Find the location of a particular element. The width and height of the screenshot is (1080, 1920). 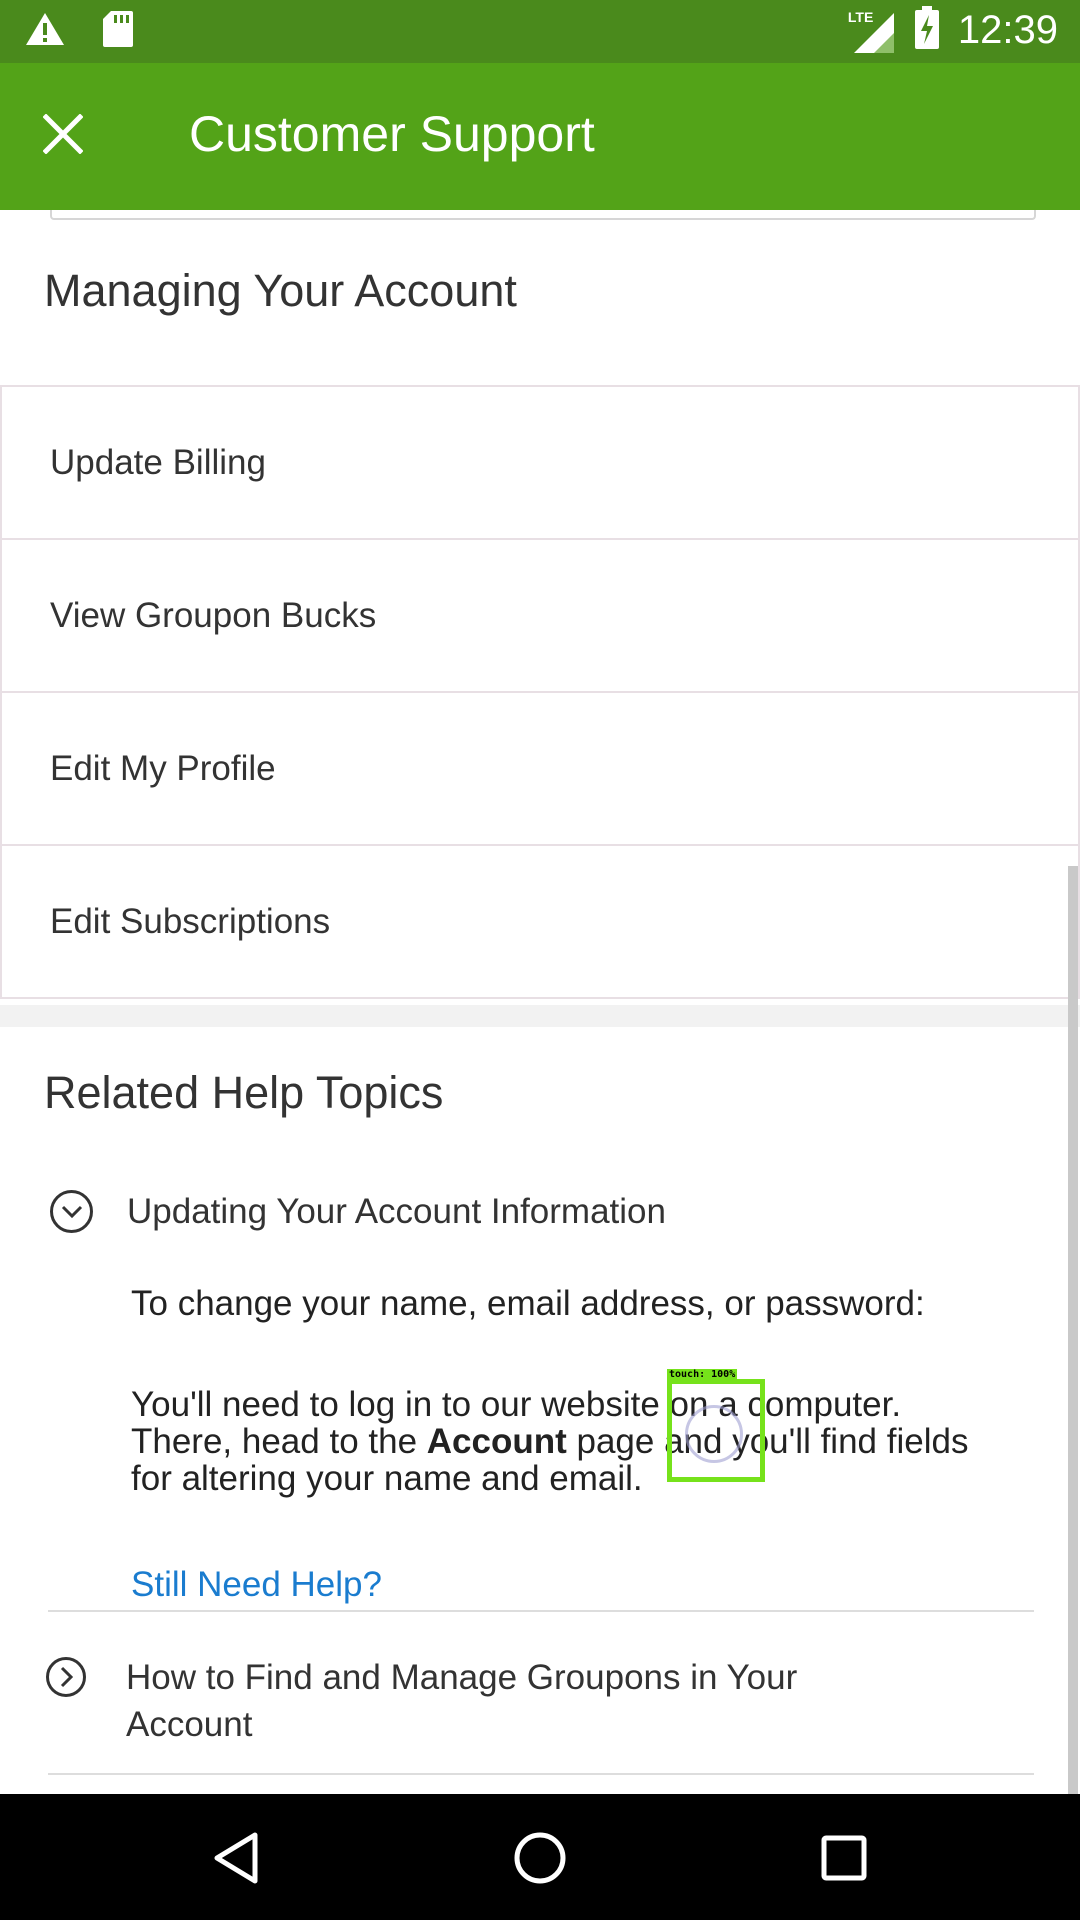

touch-point is located at coordinates (714, 1434).